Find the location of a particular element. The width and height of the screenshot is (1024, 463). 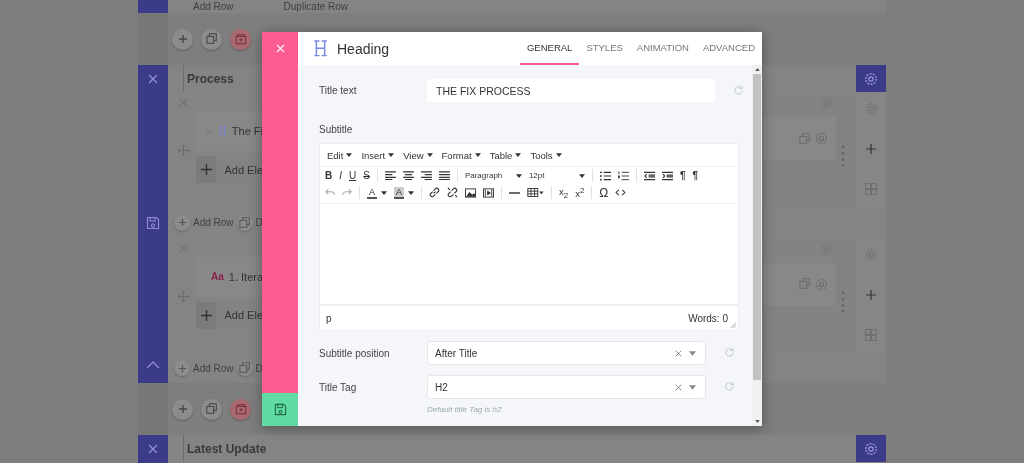

numbered-list-icon is located at coordinates (623, 175).